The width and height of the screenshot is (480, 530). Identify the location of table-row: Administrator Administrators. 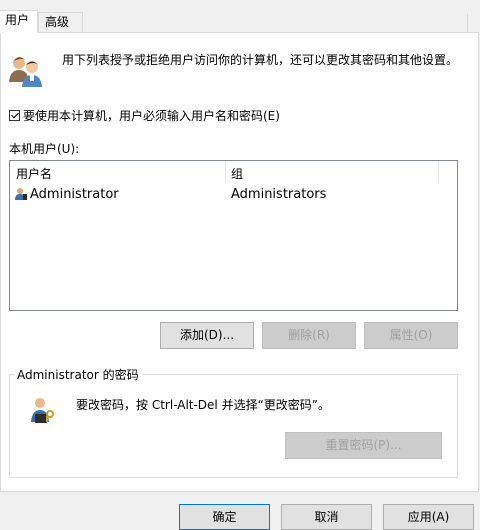
(233, 195).